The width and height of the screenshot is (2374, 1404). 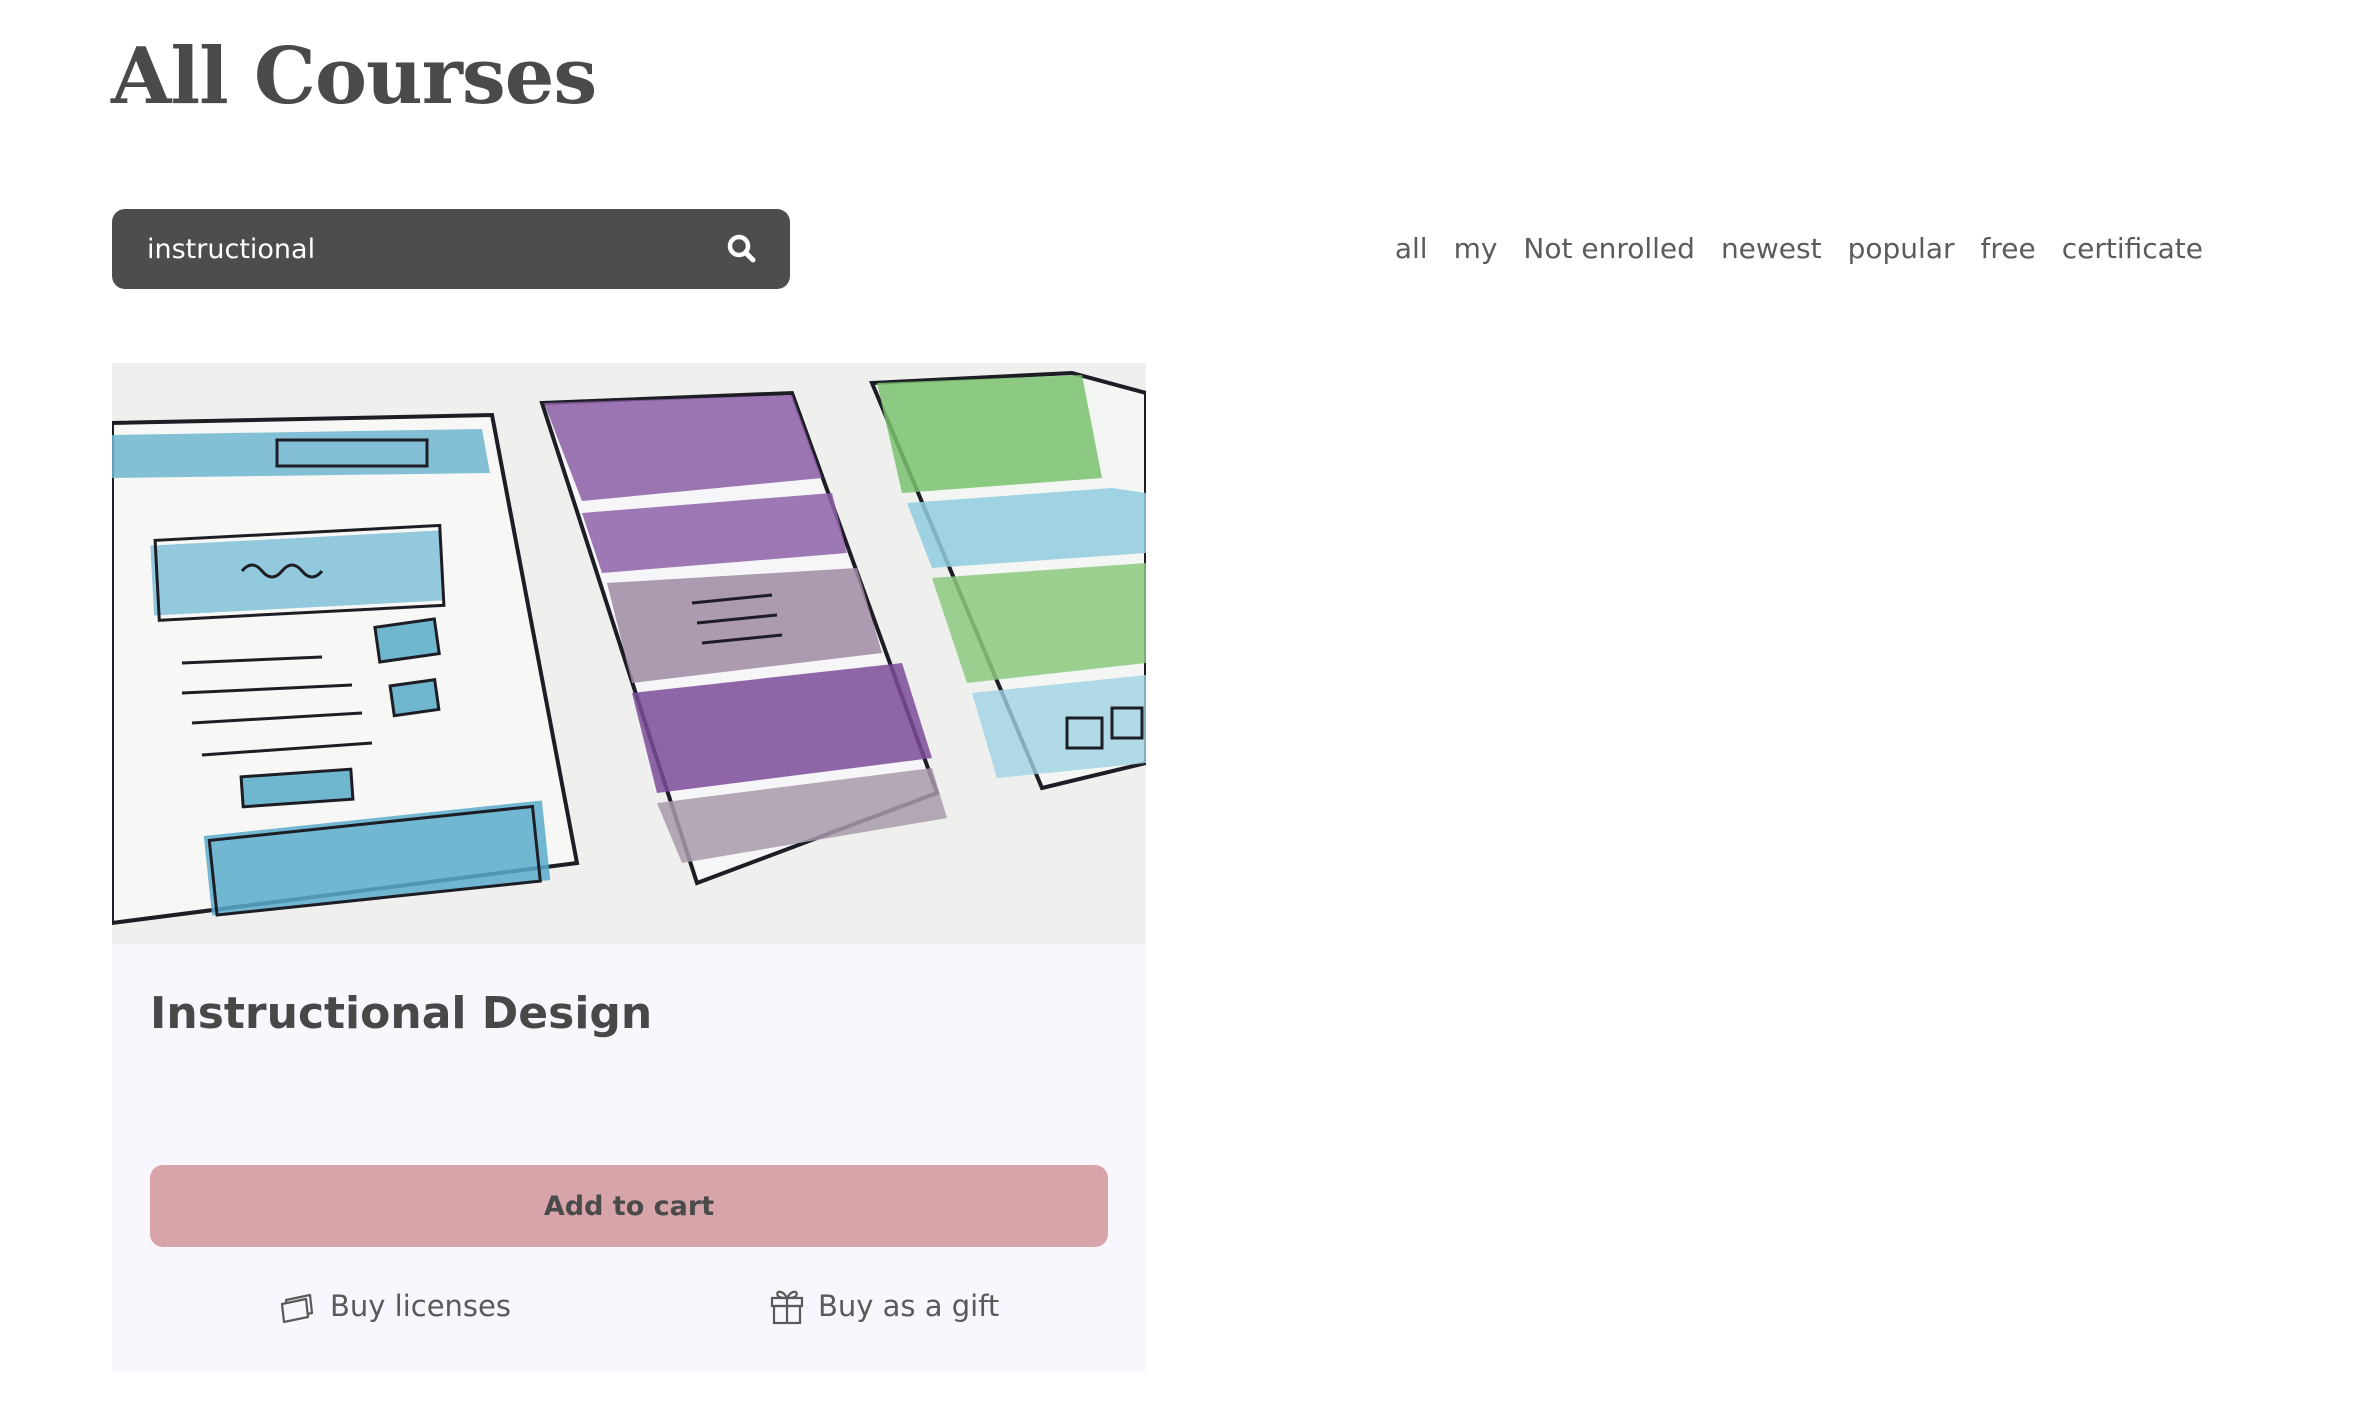 What do you see at coordinates (2132, 248) in the screenshot?
I see `filter-certificate: certificate` at bounding box center [2132, 248].